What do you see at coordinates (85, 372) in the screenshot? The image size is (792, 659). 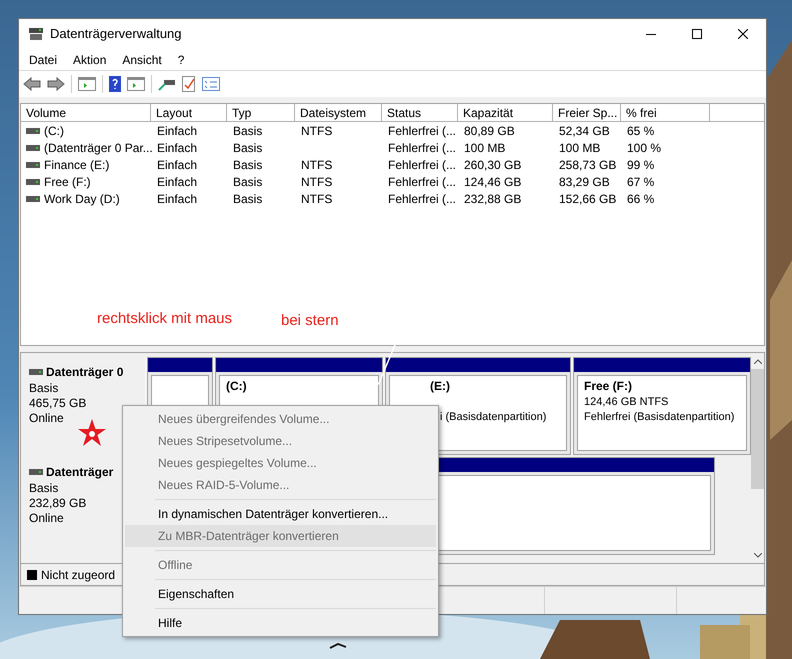 I see `disk-name: Datenträger 0` at bounding box center [85, 372].